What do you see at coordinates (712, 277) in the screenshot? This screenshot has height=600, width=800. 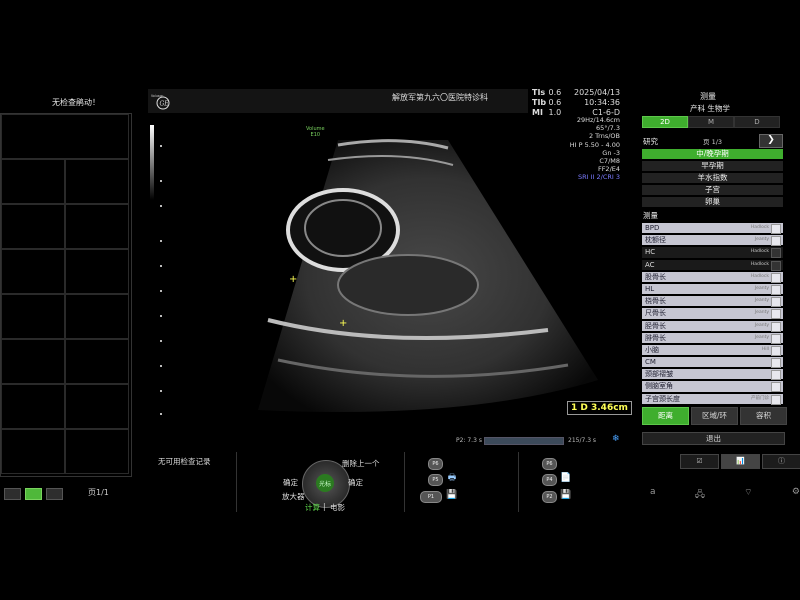 I see `measurement-item: 股骨长 Hadlock` at bounding box center [712, 277].